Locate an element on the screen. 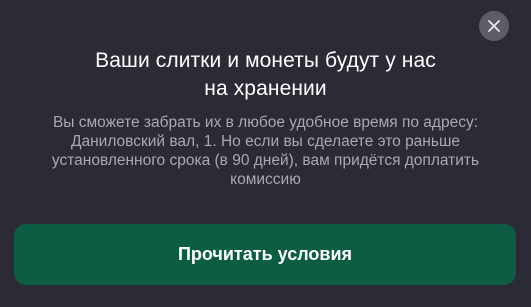  close-button is located at coordinates (494, 26).